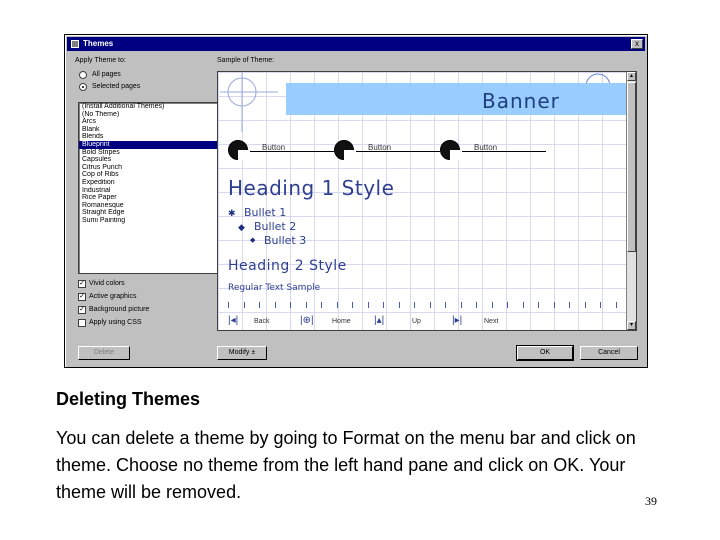  What do you see at coordinates (246, 60) in the screenshot?
I see `sample-label: Sample of Theme:` at bounding box center [246, 60].